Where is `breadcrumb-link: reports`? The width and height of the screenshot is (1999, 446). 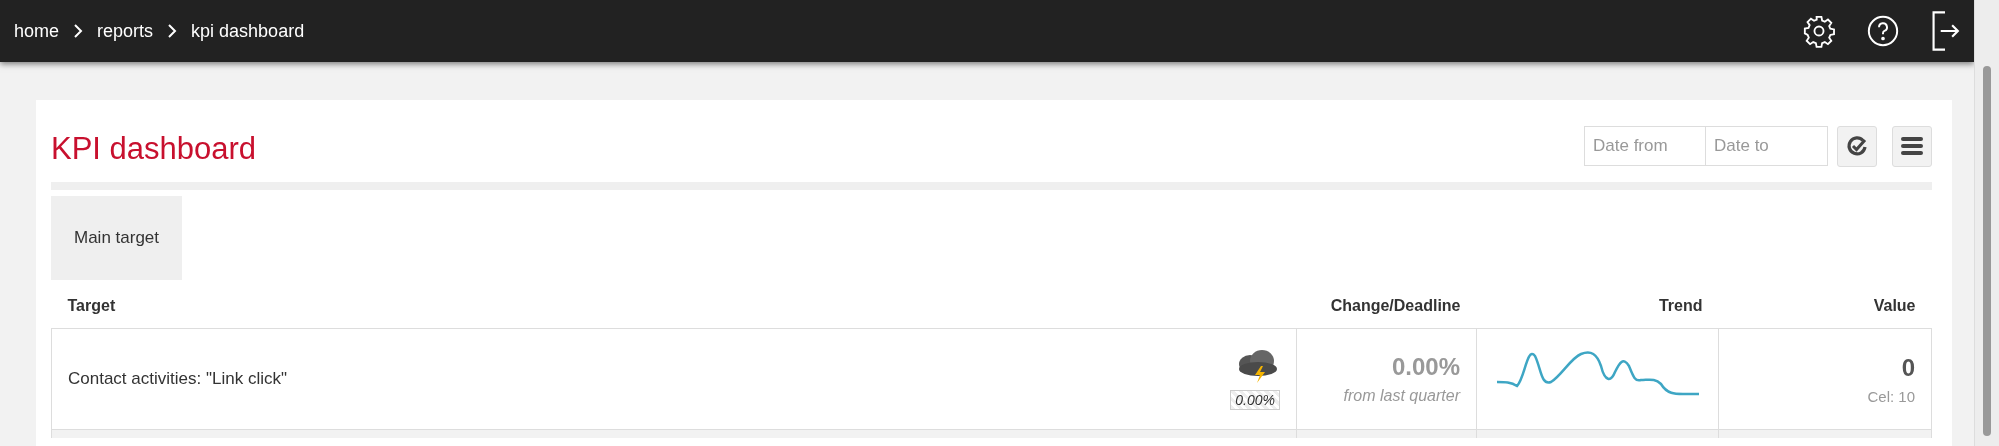 breadcrumb-link: reports is located at coordinates (125, 31).